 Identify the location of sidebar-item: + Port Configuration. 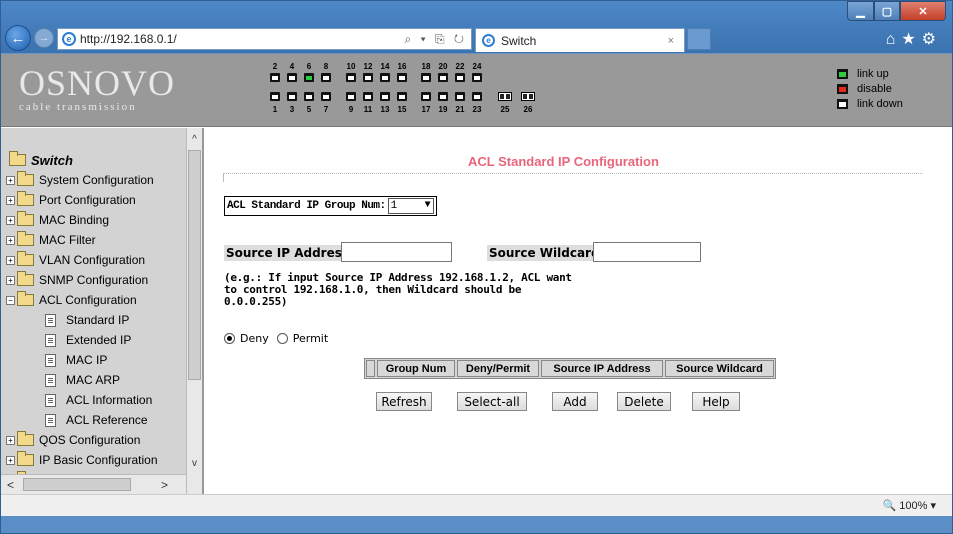
(94, 200).